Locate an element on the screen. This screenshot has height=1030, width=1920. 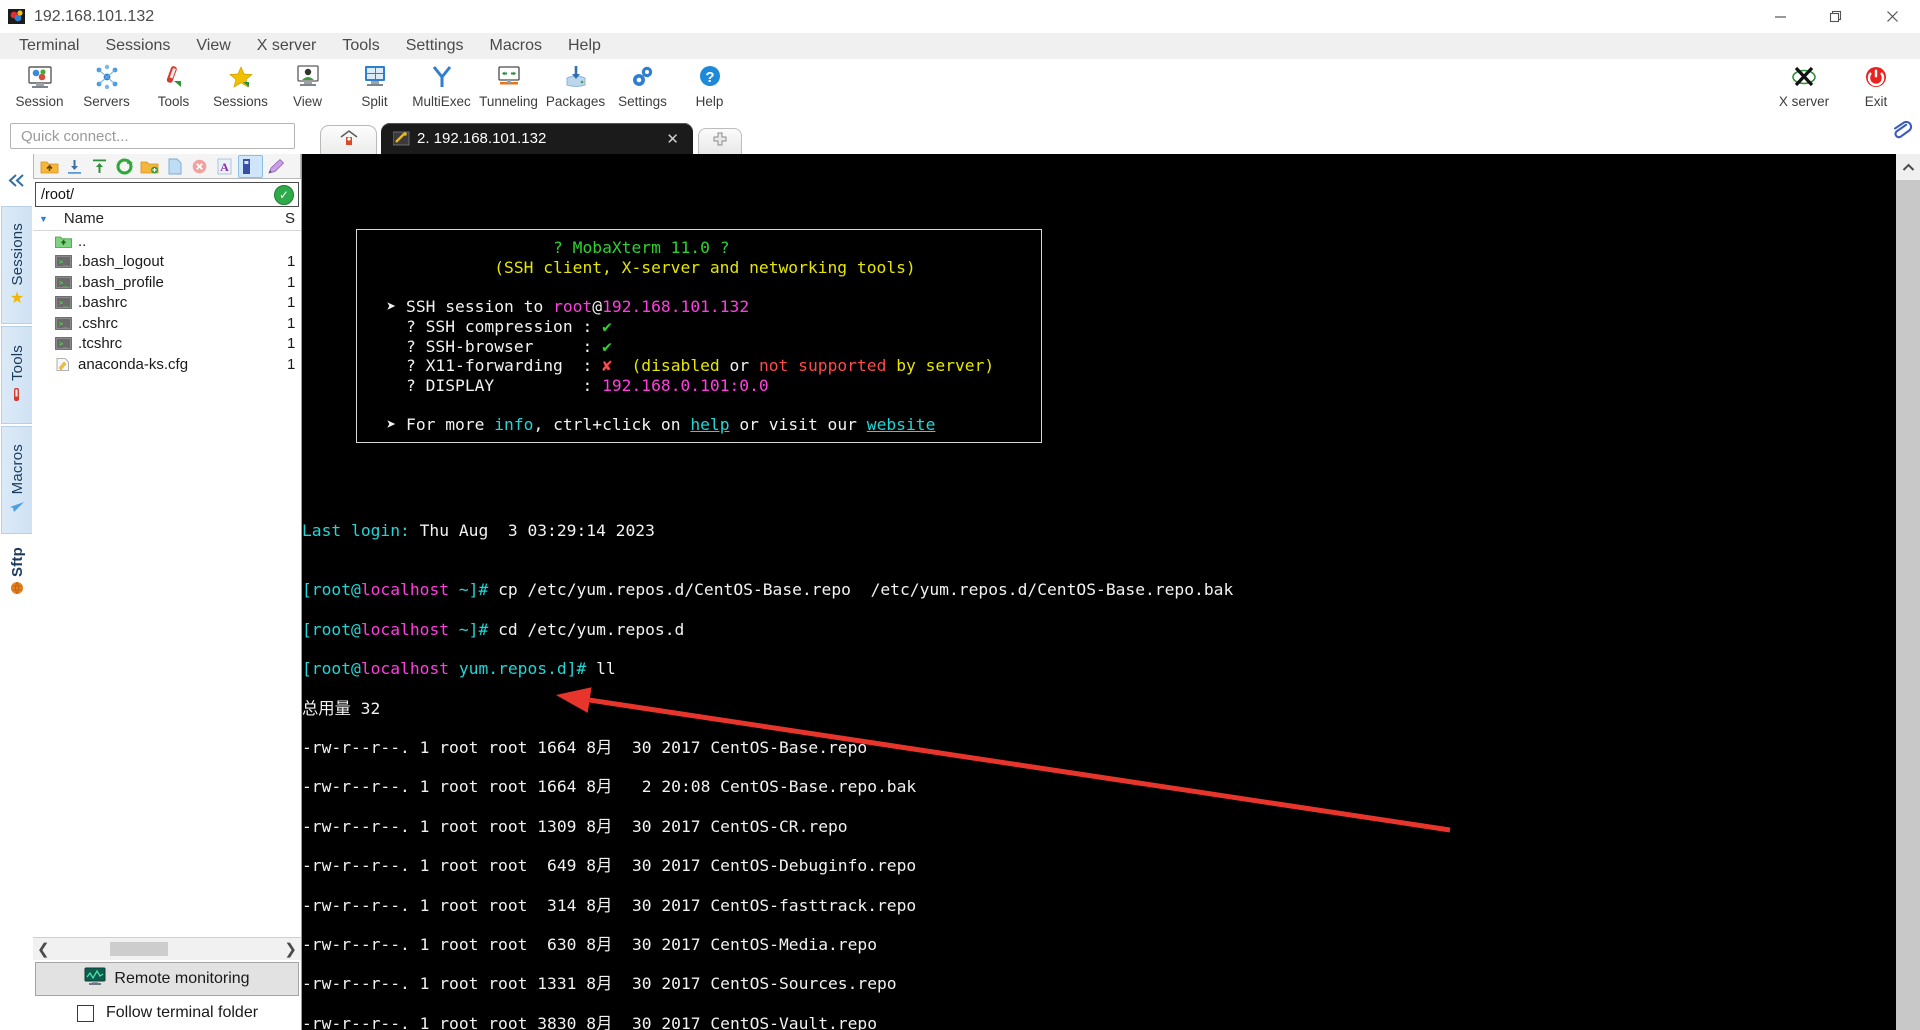
menu-xserver: X server is located at coordinates (287, 46).